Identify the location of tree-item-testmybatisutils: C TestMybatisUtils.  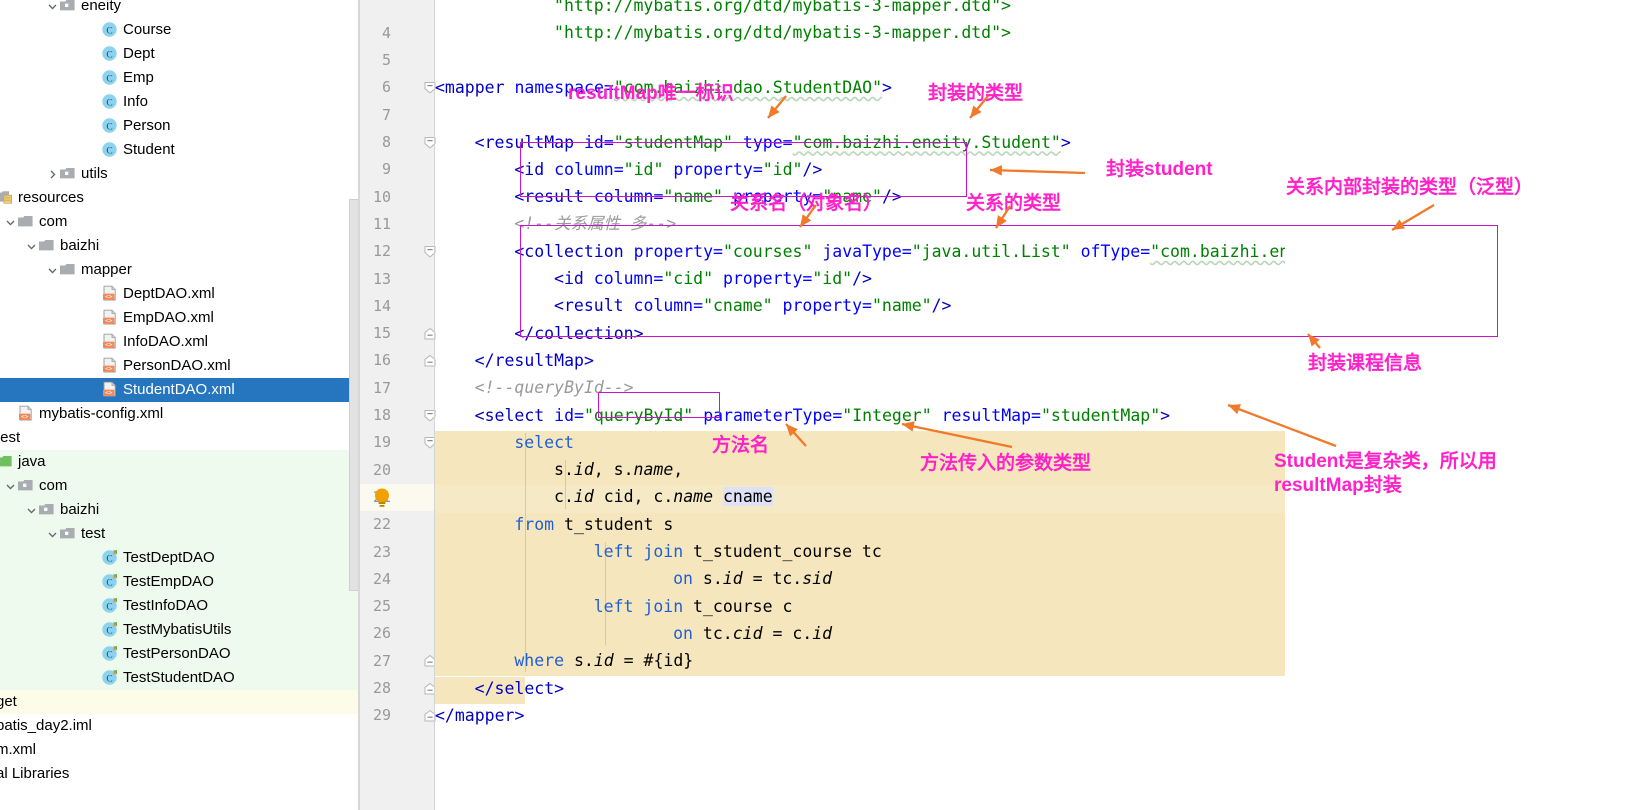
(180, 630).